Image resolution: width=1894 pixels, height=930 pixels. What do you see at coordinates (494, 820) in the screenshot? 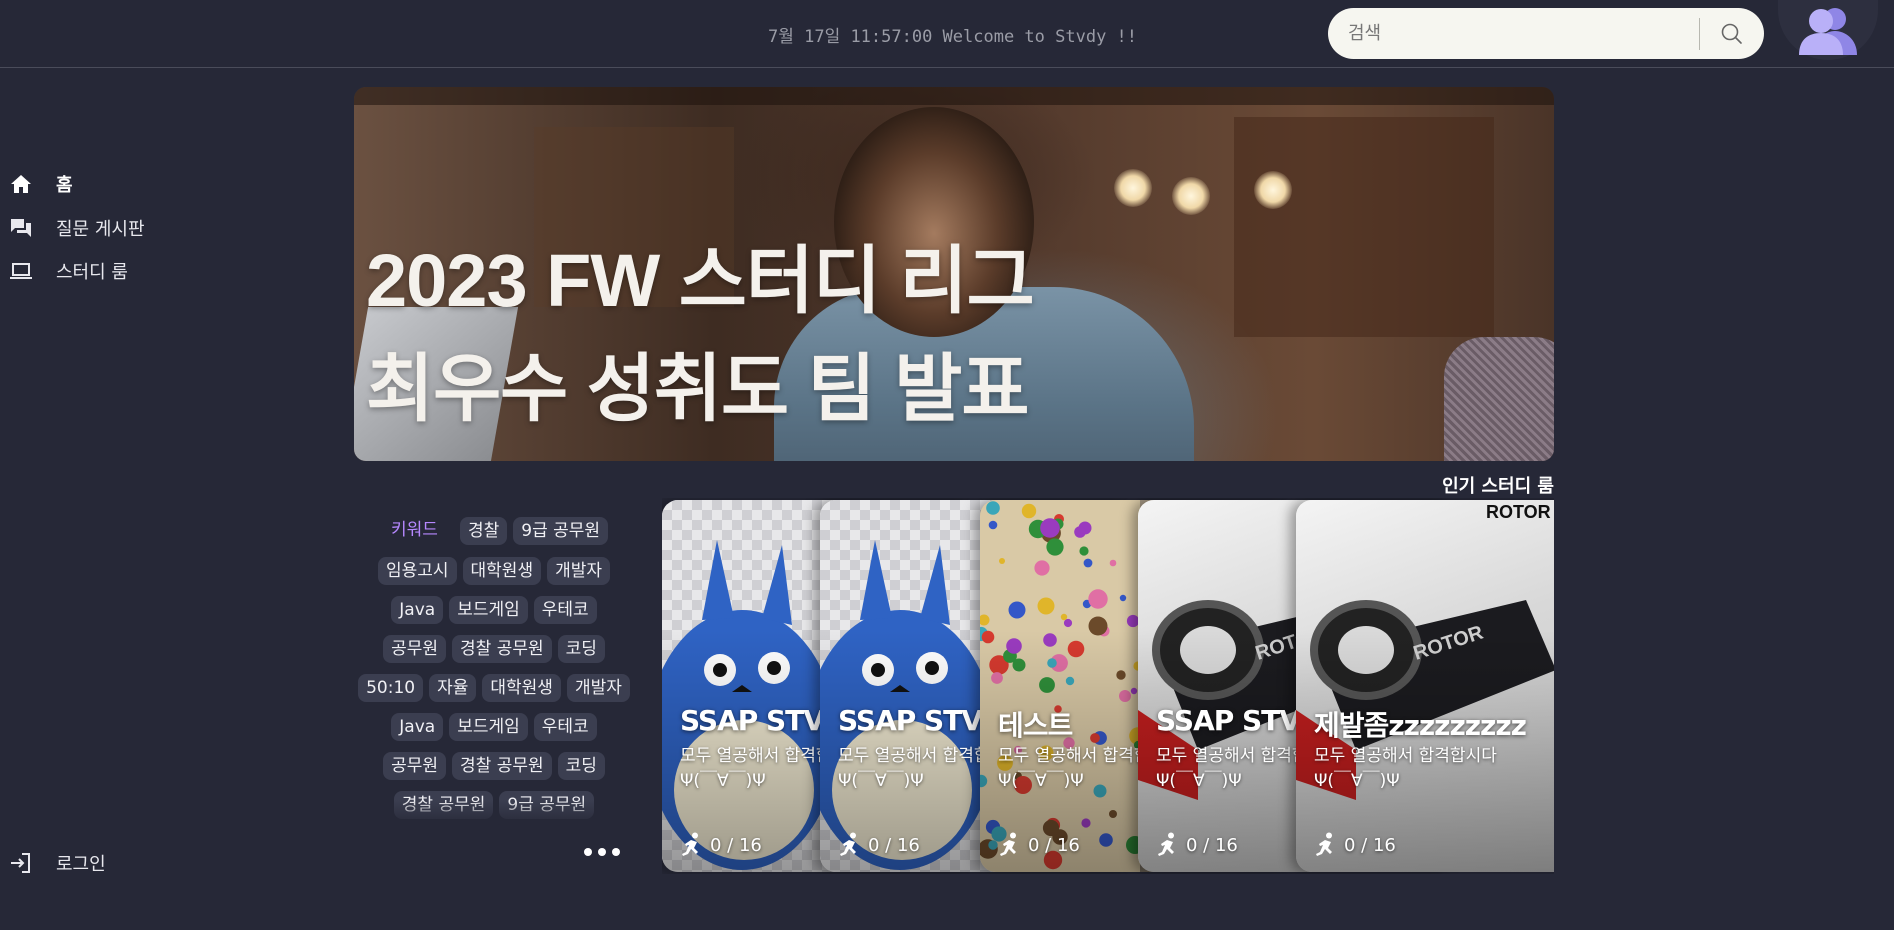
I see `keyword-fade` at bounding box center [494, 820].